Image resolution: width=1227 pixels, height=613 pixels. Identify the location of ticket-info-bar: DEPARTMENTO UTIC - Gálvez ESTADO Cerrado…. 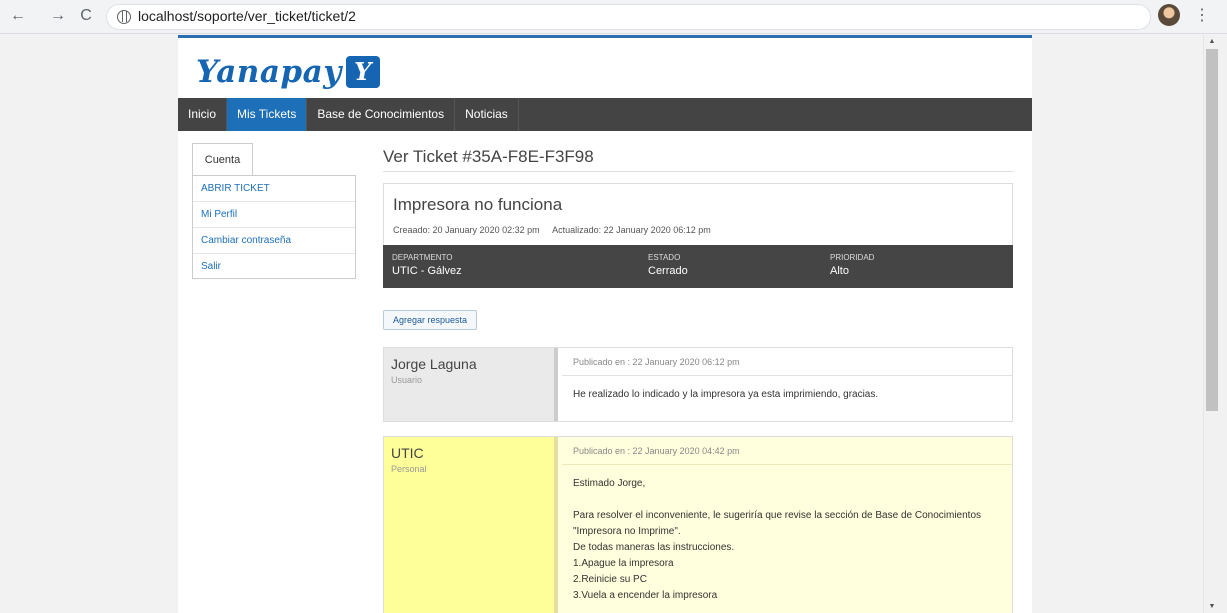
(698, 266).